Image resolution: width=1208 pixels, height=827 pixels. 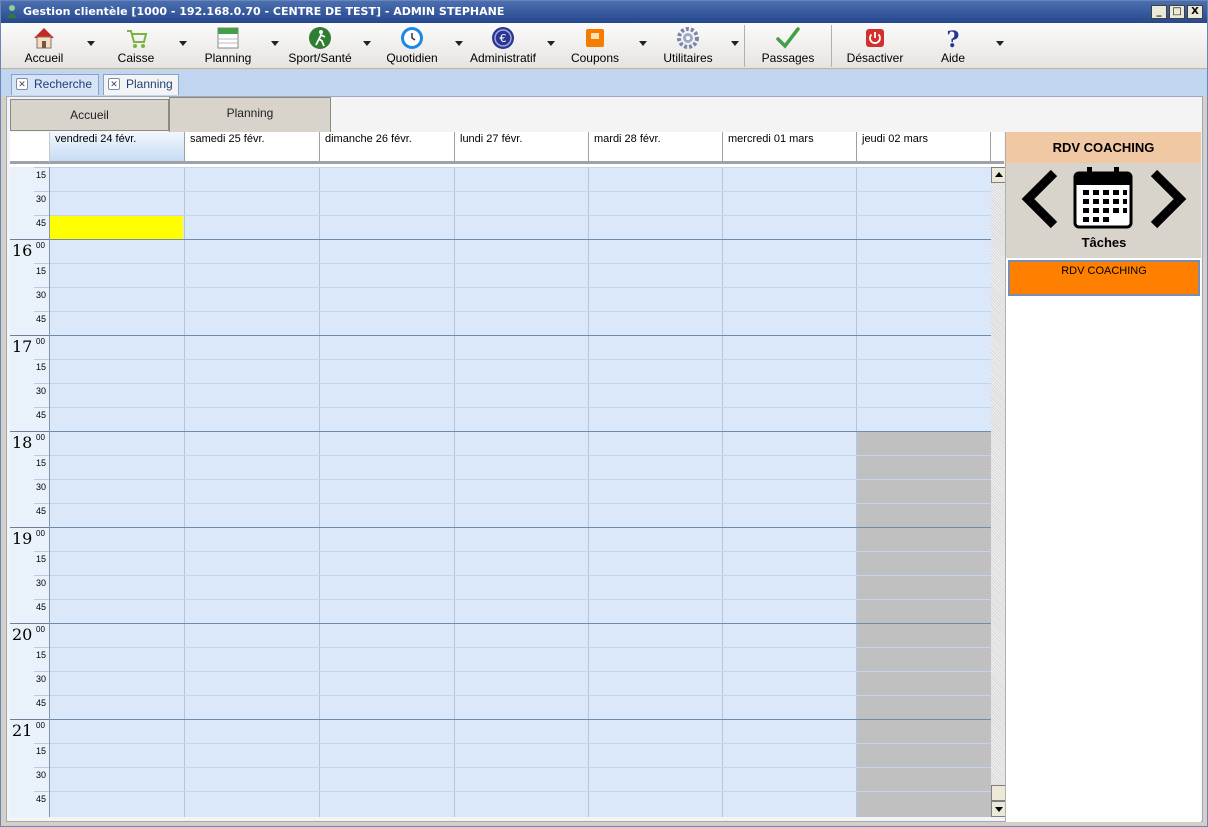 What do you see at coordinates (744, 46) in the screenshot?
I see `toolbar-separator` at bounding box center [744, 46].